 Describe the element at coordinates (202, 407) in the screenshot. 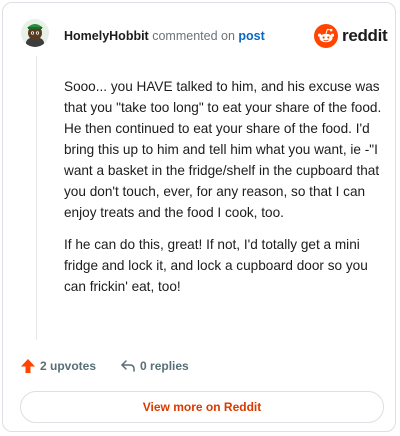

I see `view-more-button: View more on Reddit` at that location.